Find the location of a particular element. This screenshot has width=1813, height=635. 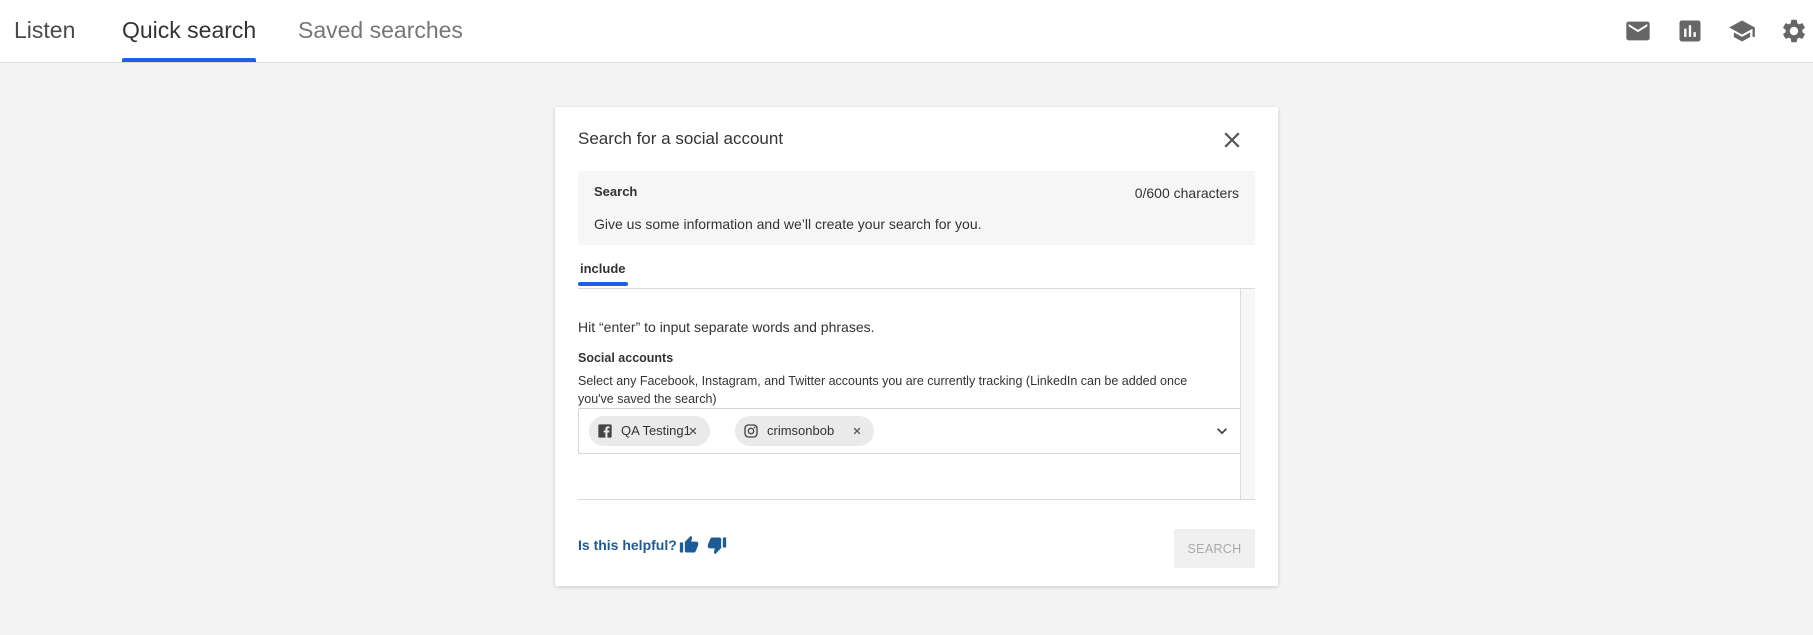

chevron-down-icon is located at coordinates (1222, 431).